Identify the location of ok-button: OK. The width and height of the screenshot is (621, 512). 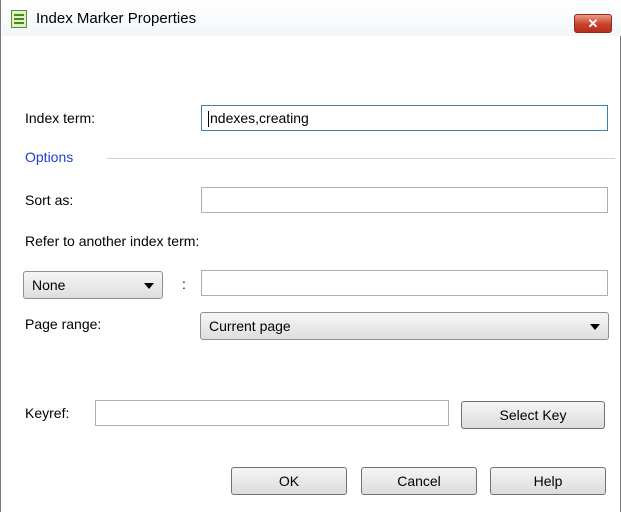
(289, 481).